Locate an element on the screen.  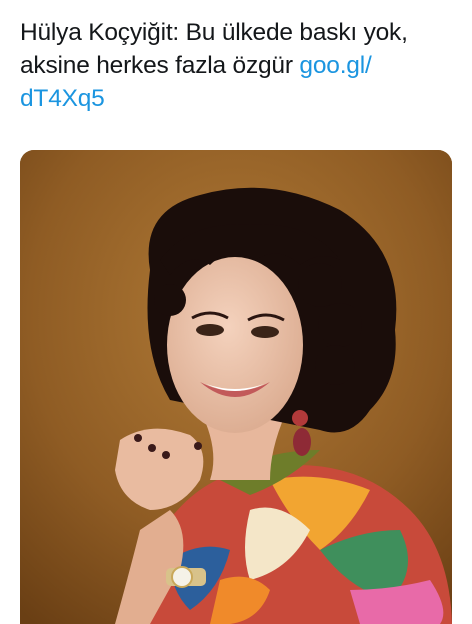
tweet-link-part-1: goo.gl/ is located at coordinates (335, 65).